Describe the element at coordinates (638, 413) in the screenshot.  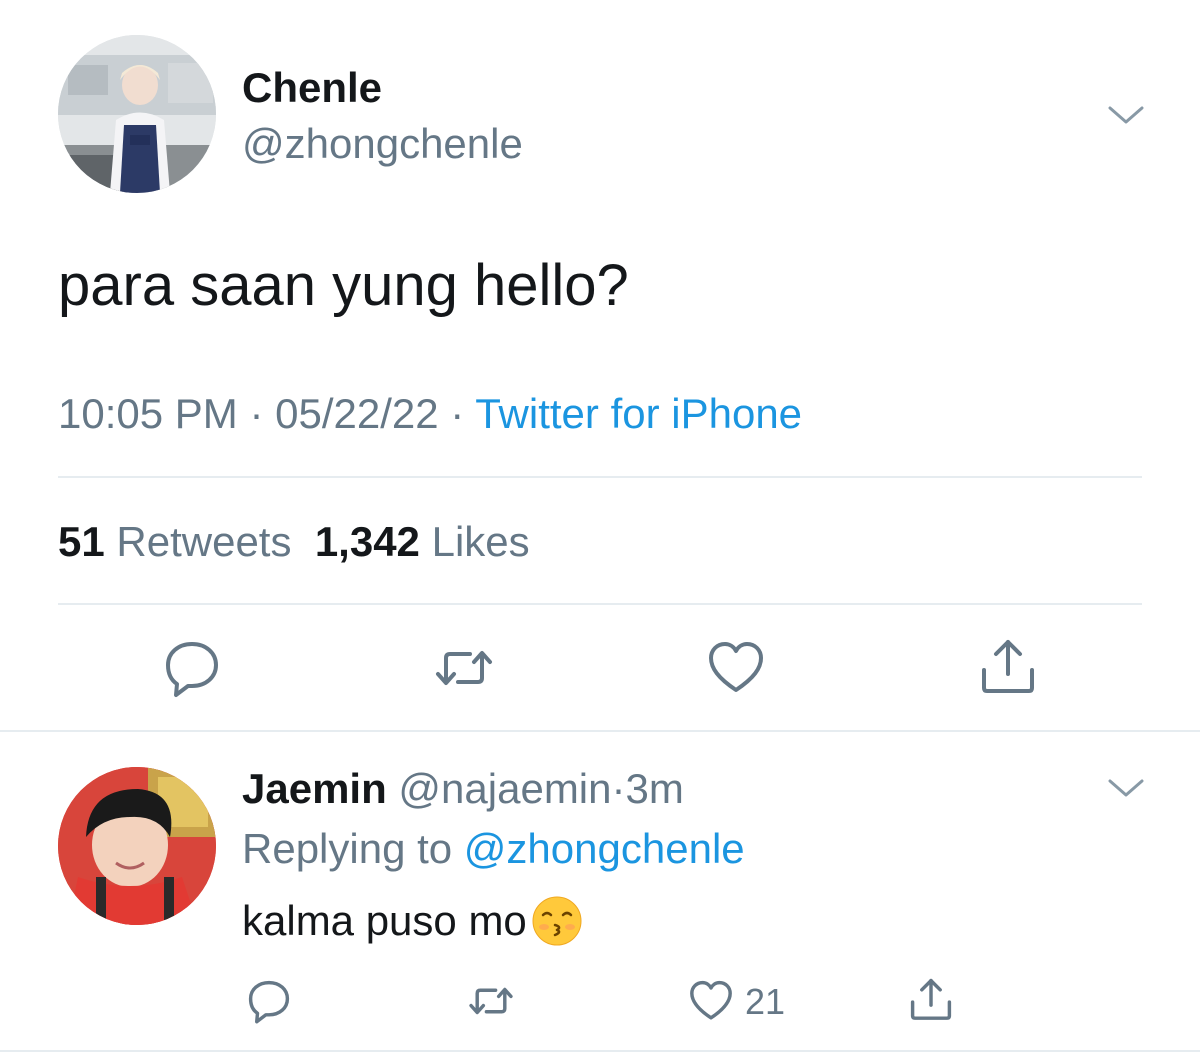
I see `tweet-source-link: Twitter for iPhone` at that location.